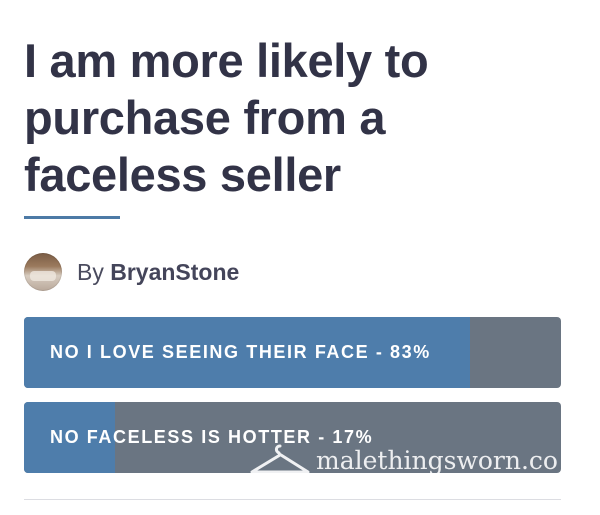 This screenshot has height=515, width=600. Describe the element at coordinates (72, 217) in the screenshot. I see `title-underline` at that location.